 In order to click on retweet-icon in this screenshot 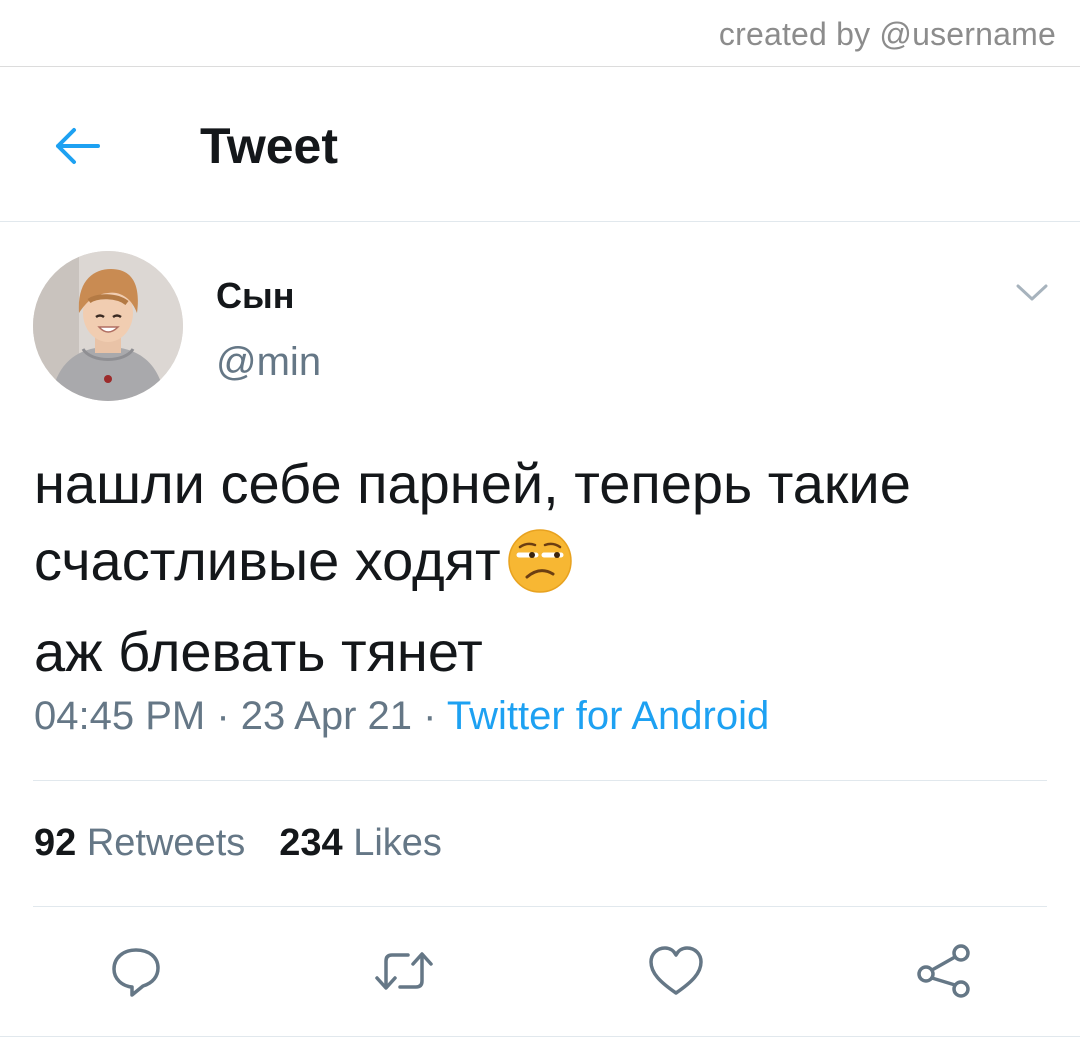, I will do `click(404, 971)`.